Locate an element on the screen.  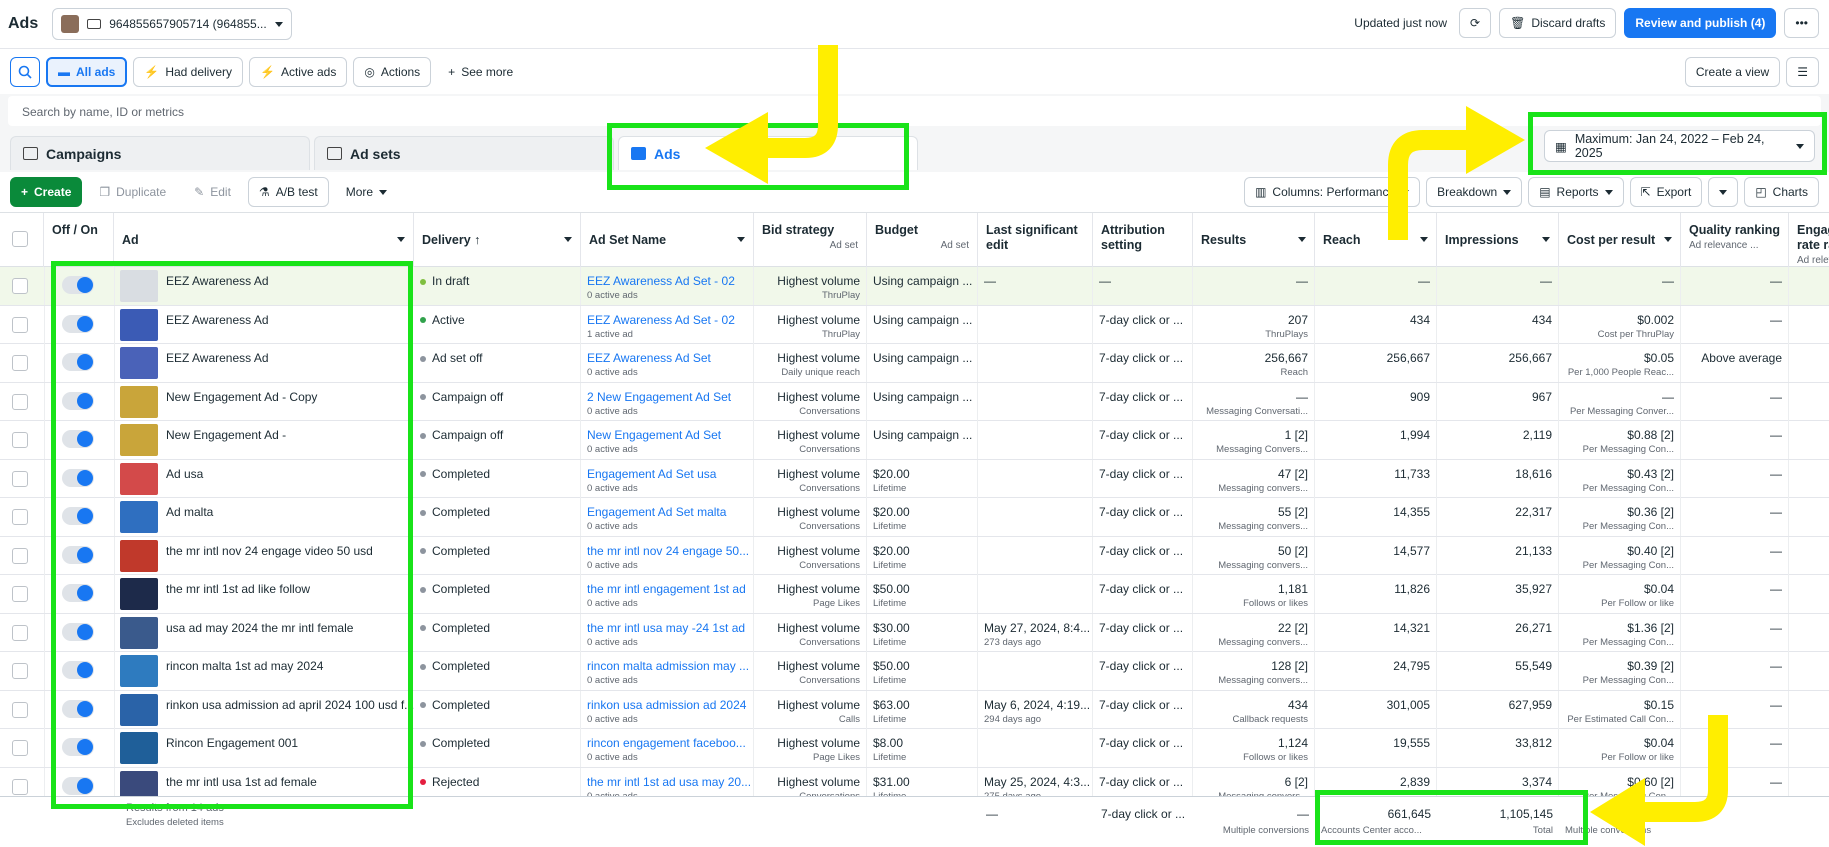
arrow-to-totals is located at coordinates (1684, 768).